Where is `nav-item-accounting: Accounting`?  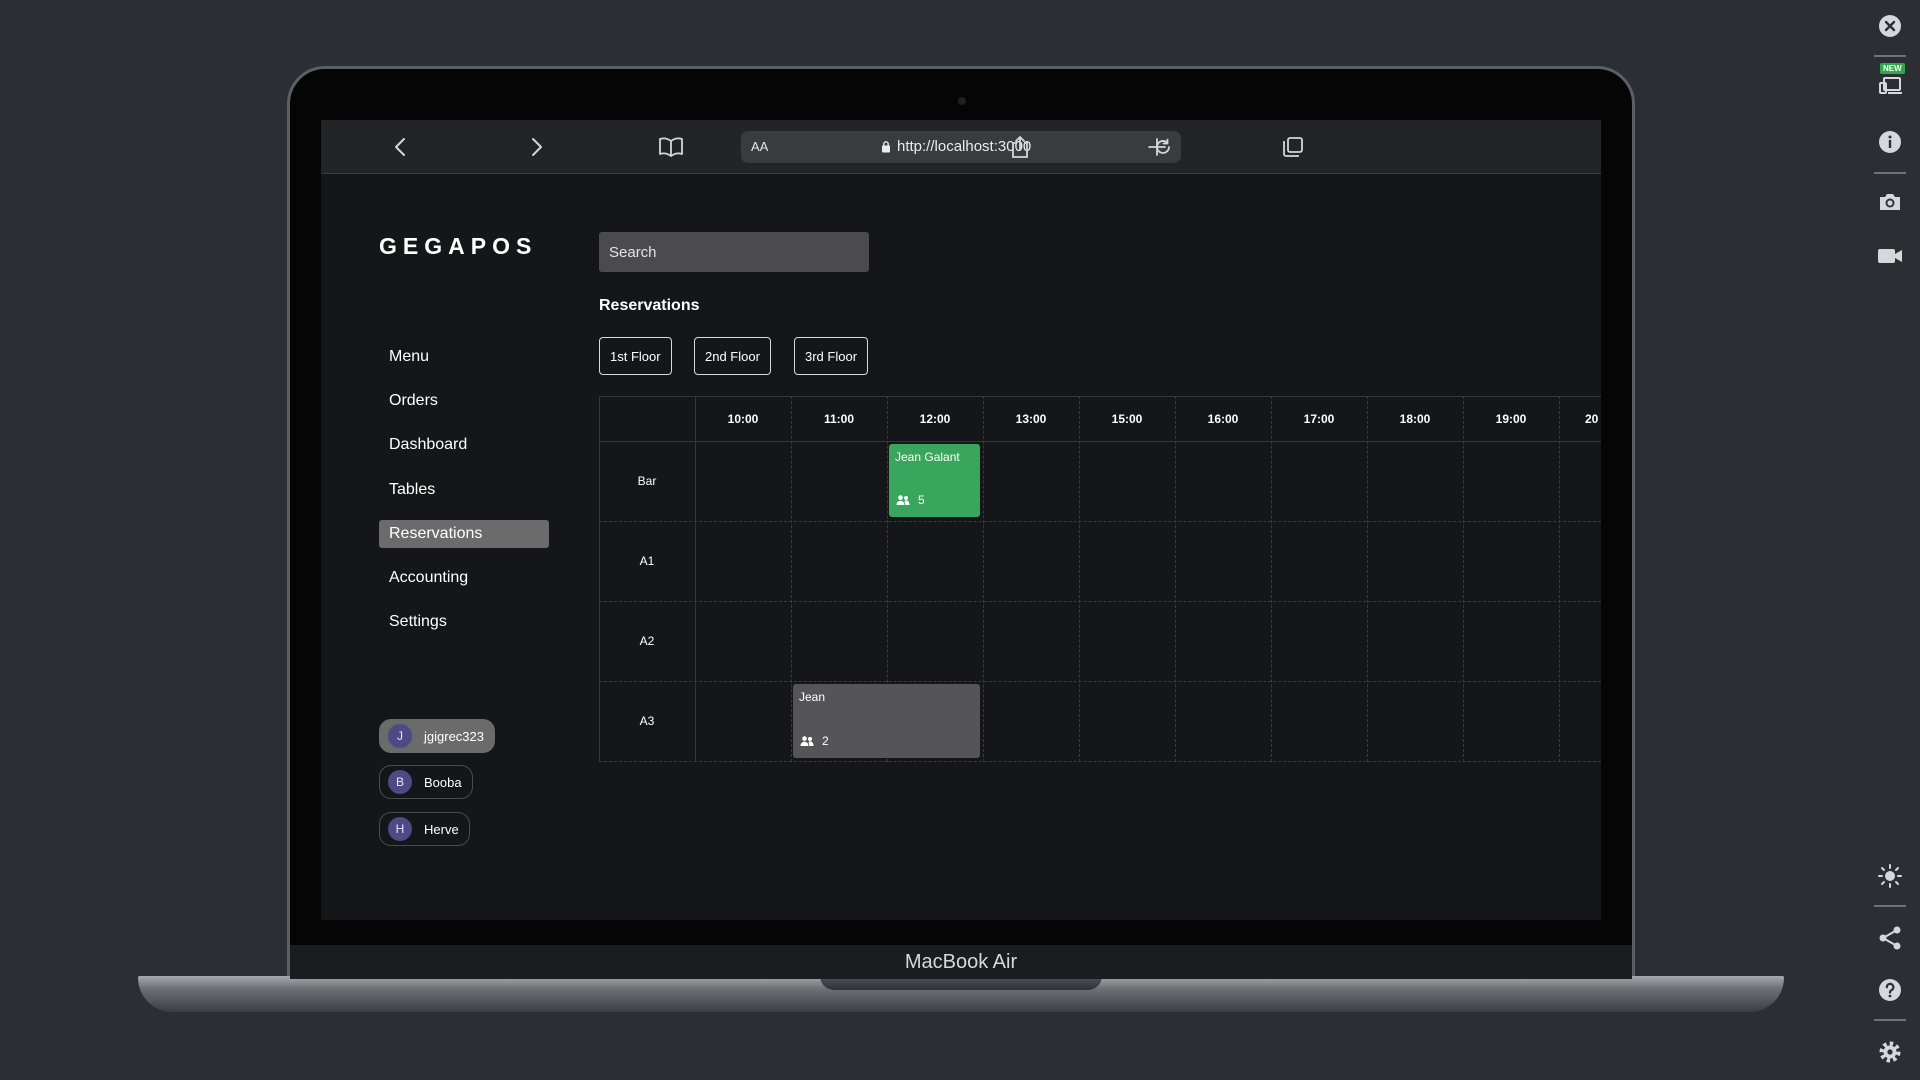 nav-item-accounting: Accounting is located at coordinates (464, 578).